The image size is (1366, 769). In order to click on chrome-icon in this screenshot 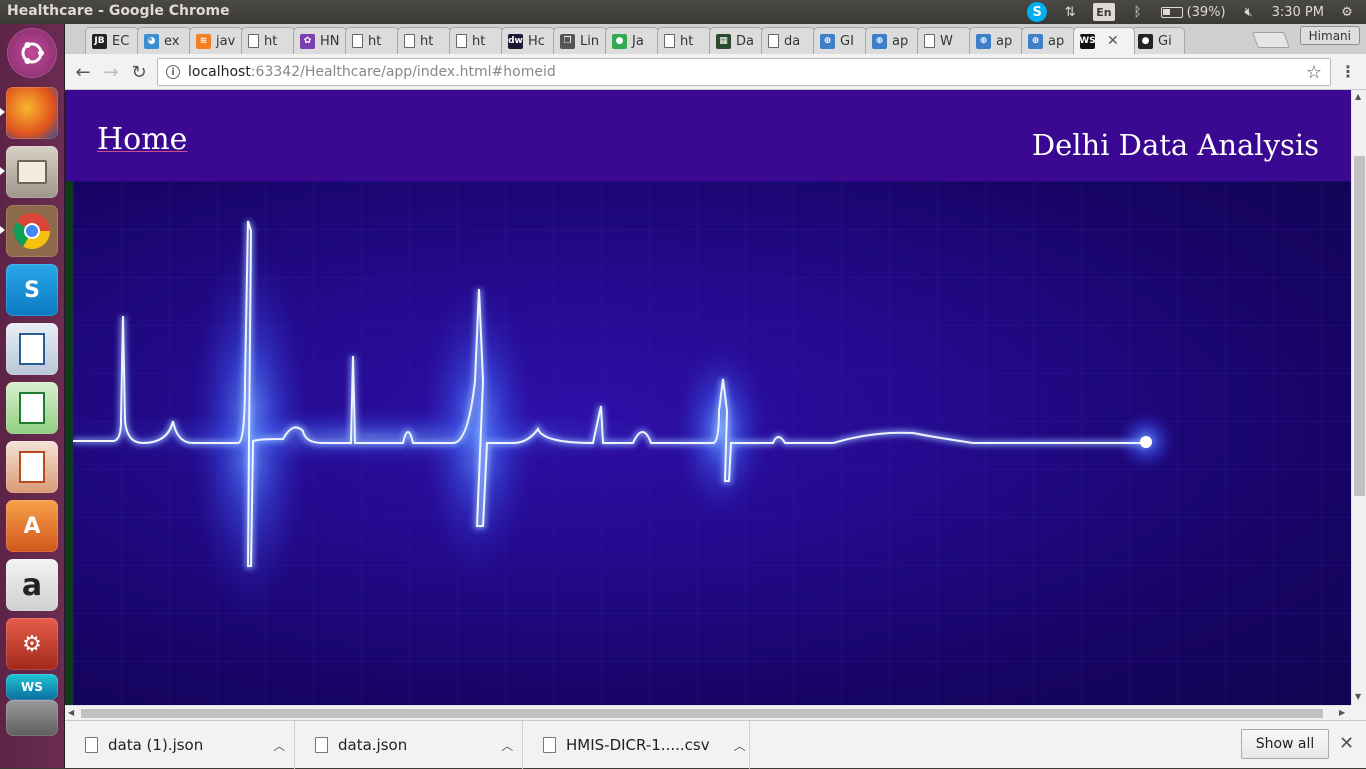, I will do `click(32, 231)`.